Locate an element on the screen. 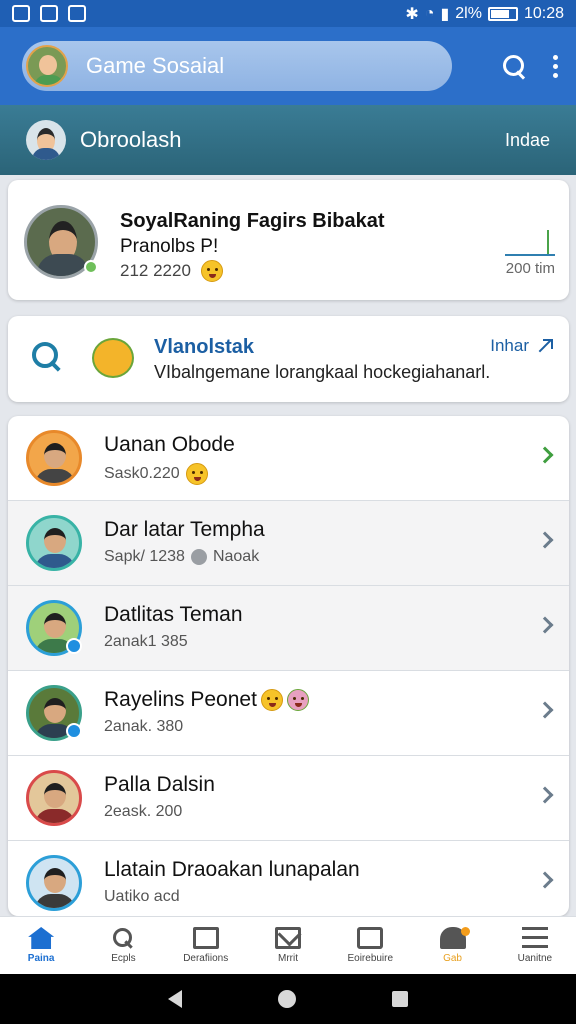  friend-meta: Sask0.220 is located at coordinates (142, 473).